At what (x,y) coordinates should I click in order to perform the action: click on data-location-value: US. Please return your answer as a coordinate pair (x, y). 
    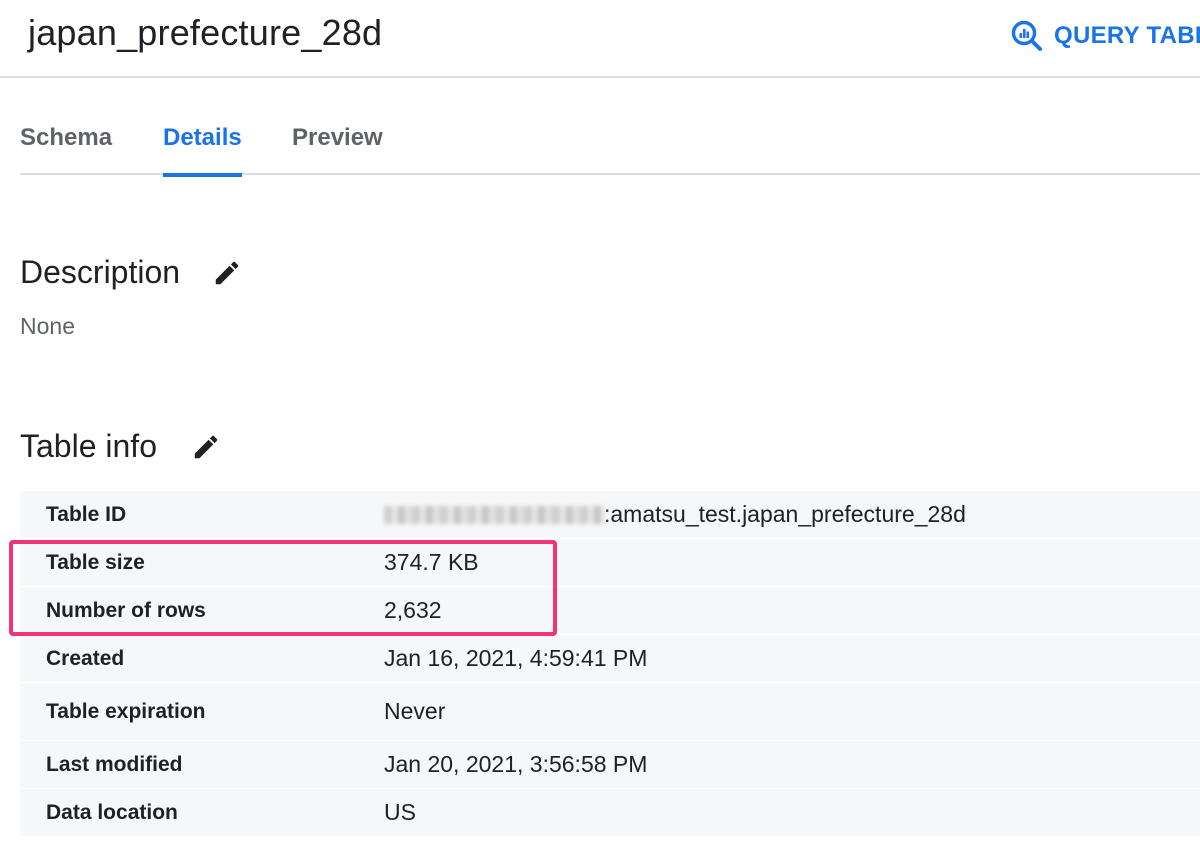
    Looking at the image, I should click on (400, 812).